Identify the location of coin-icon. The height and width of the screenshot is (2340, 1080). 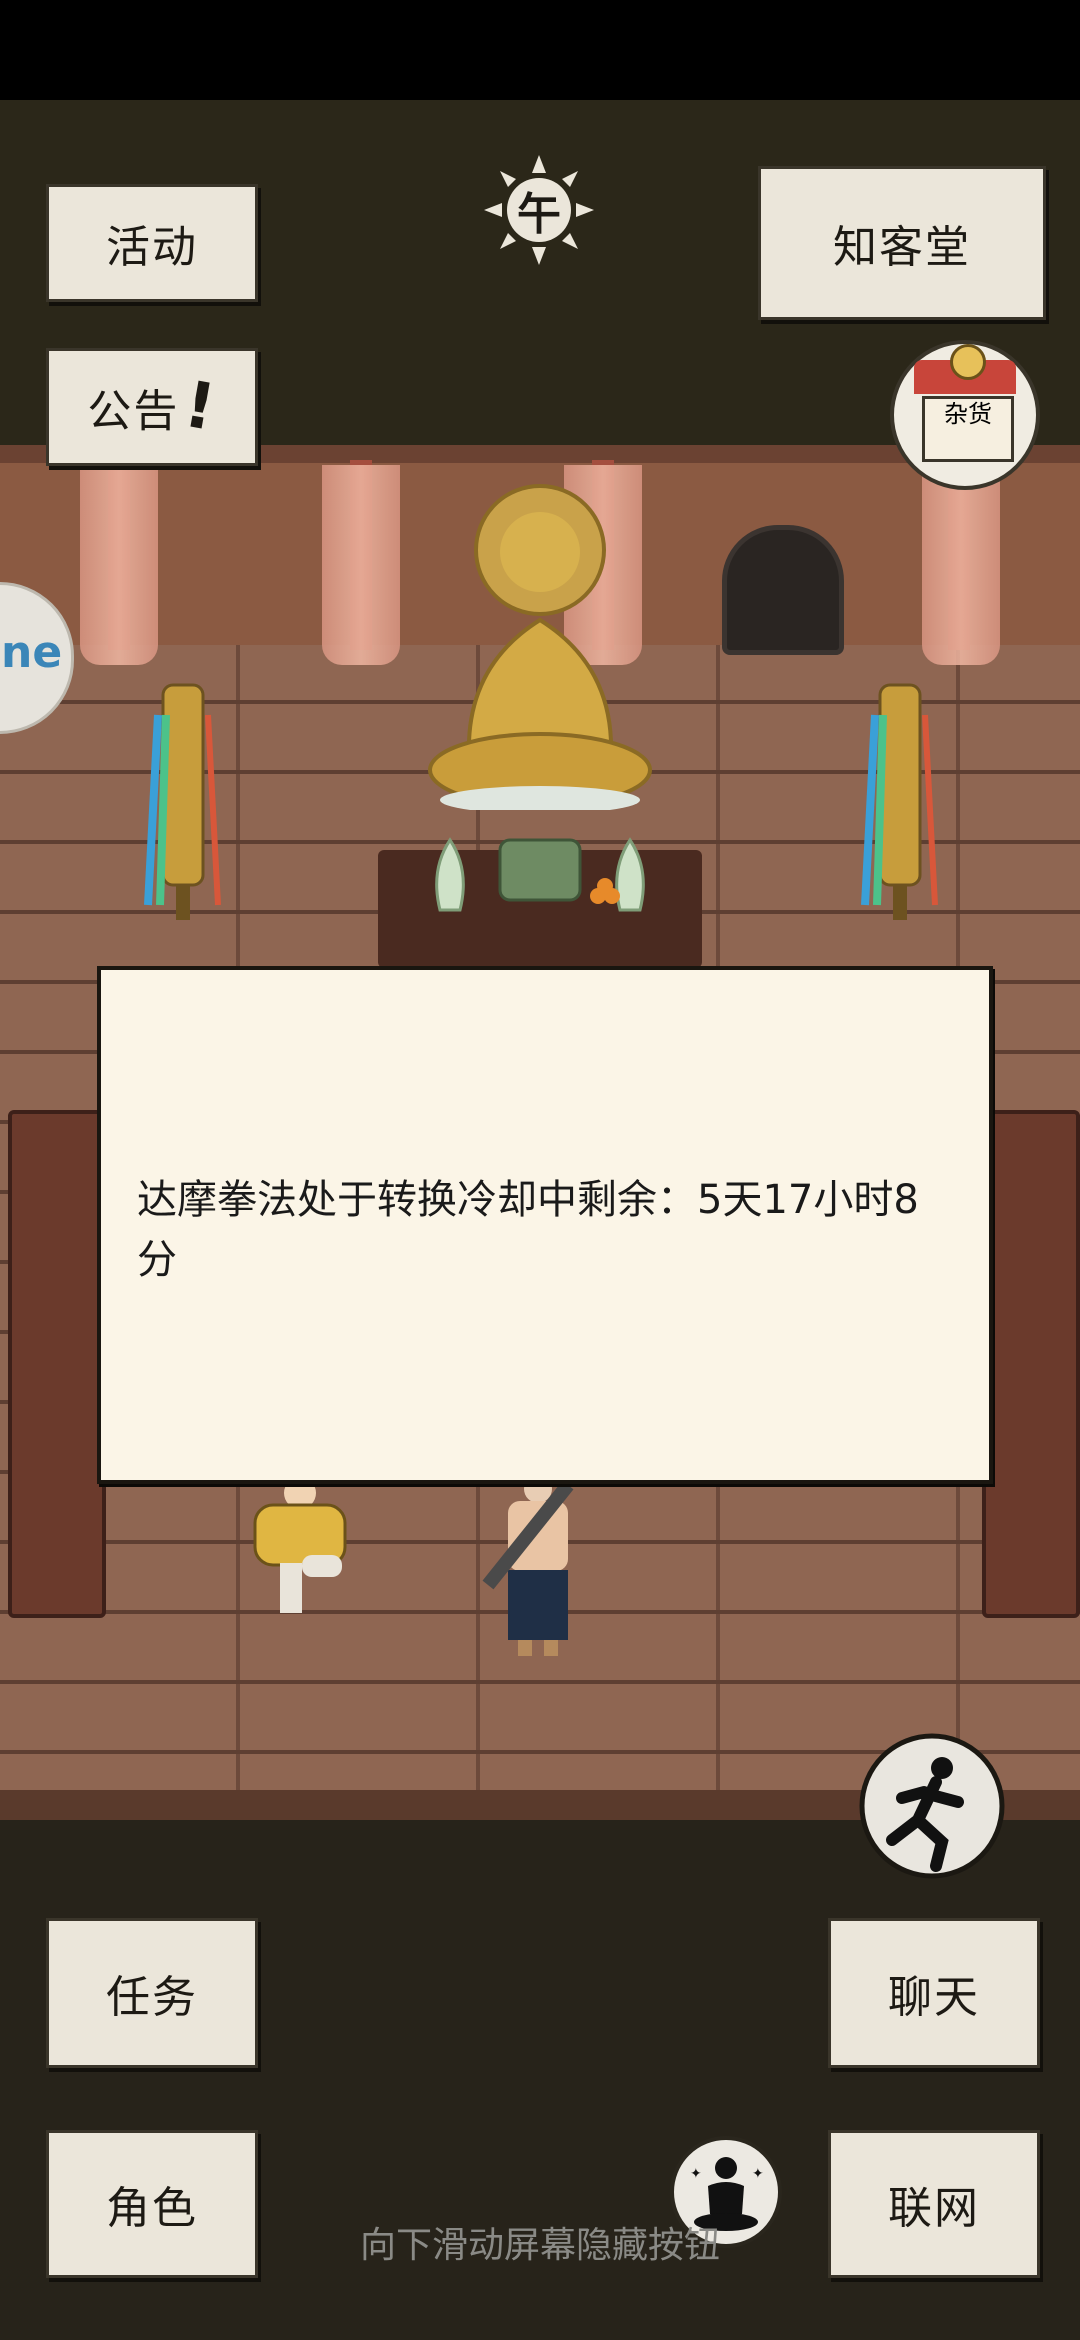
(968, 362).